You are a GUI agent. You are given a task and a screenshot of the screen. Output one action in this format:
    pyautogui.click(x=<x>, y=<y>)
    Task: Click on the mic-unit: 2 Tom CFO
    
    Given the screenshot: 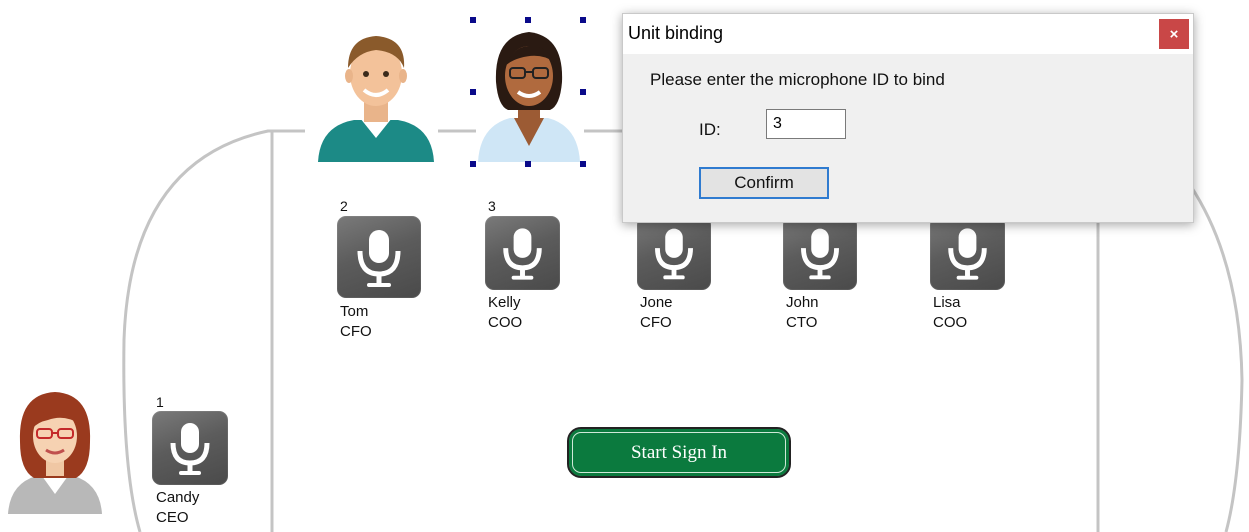 What is the action you would take?
    pyautogui.click(x=382, y=270)
    